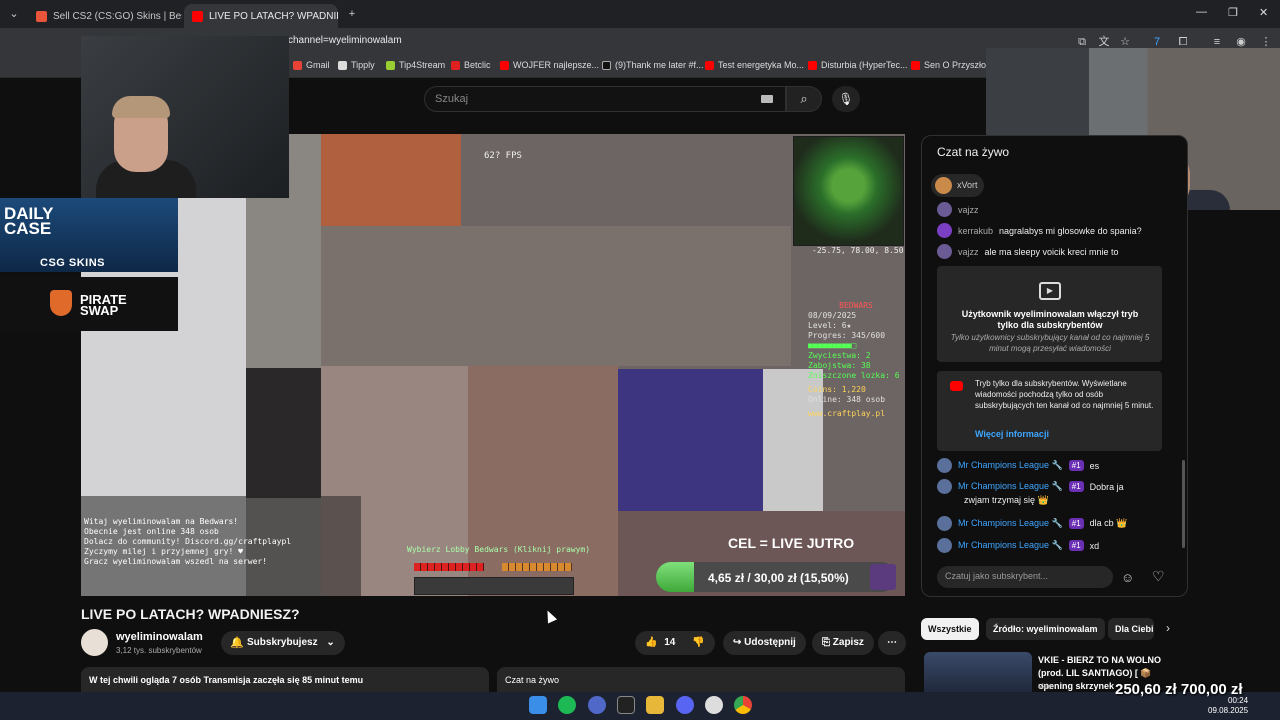 This screenshot has width=1280, height=720. What do you see at coordinates (626, 705) in the screenshot?
I see `epic-games-icon` at bounding box center [626, 705].